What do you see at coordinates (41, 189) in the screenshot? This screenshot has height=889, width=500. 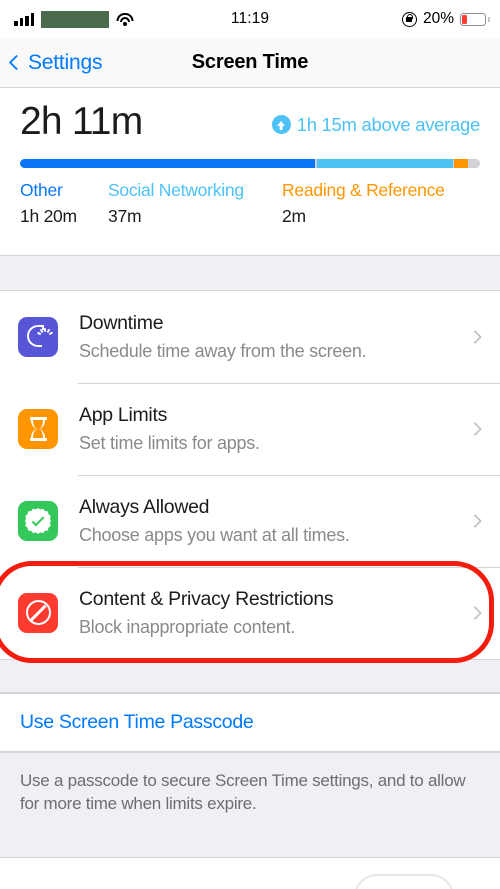 I see `legend-label: Other` at bounding box center [41, 189].